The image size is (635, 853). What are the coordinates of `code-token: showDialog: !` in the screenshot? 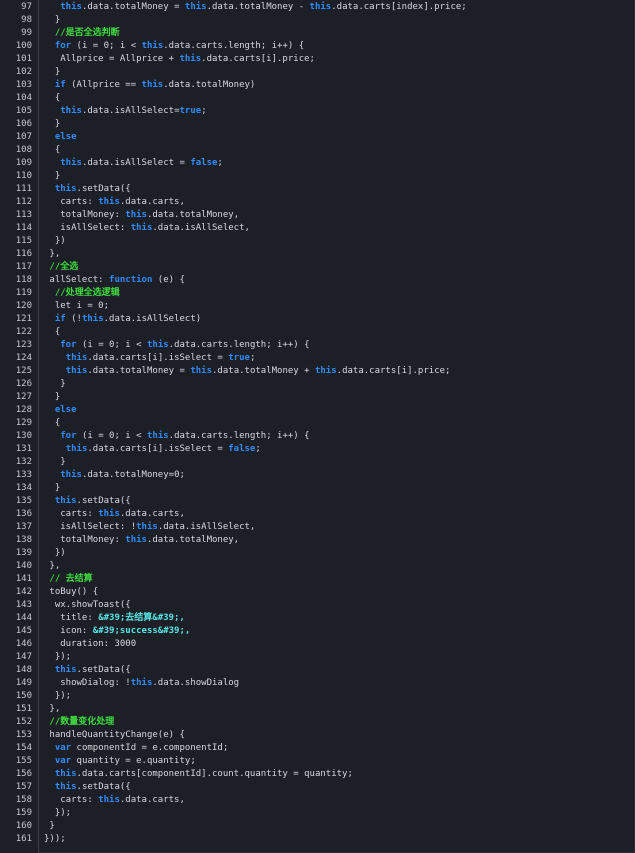 It's located at (87, 683).